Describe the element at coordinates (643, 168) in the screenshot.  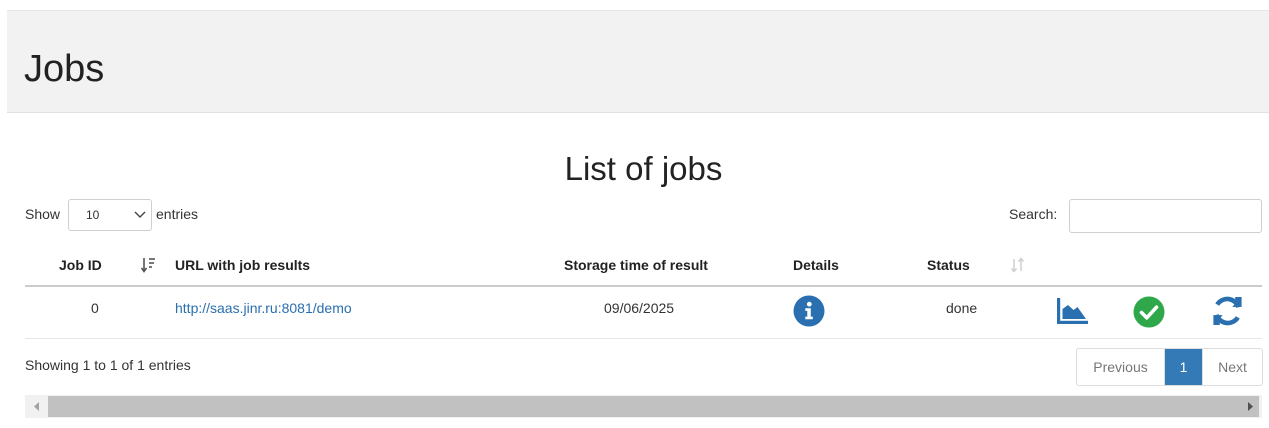
I see `list-title: List of jobs` at that location.